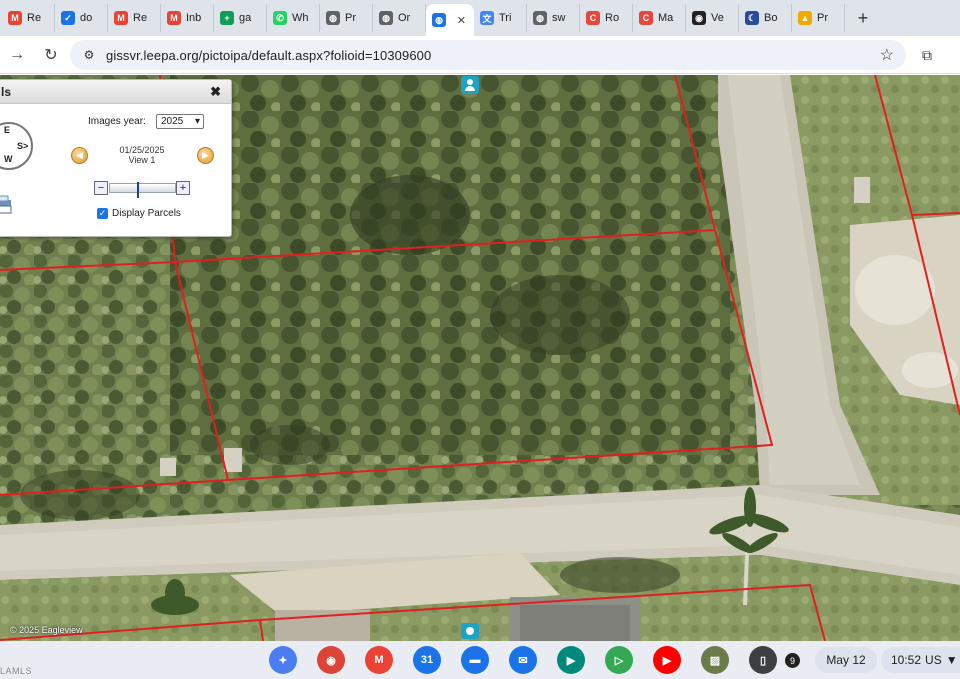 Image resolution: width=960 pixels, height=679 pixels. I want to click on previous-image-button: ◀, so click(79, 155).